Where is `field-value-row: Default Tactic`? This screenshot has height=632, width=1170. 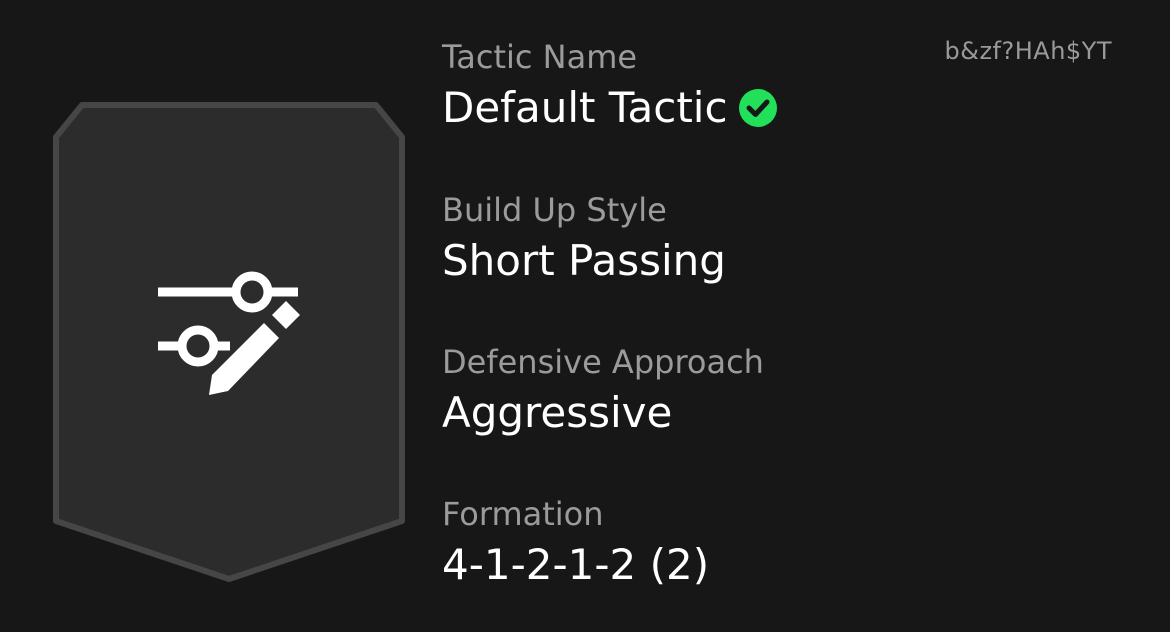 field-value-row: Default Tactic is located at coordinates (610, 108).